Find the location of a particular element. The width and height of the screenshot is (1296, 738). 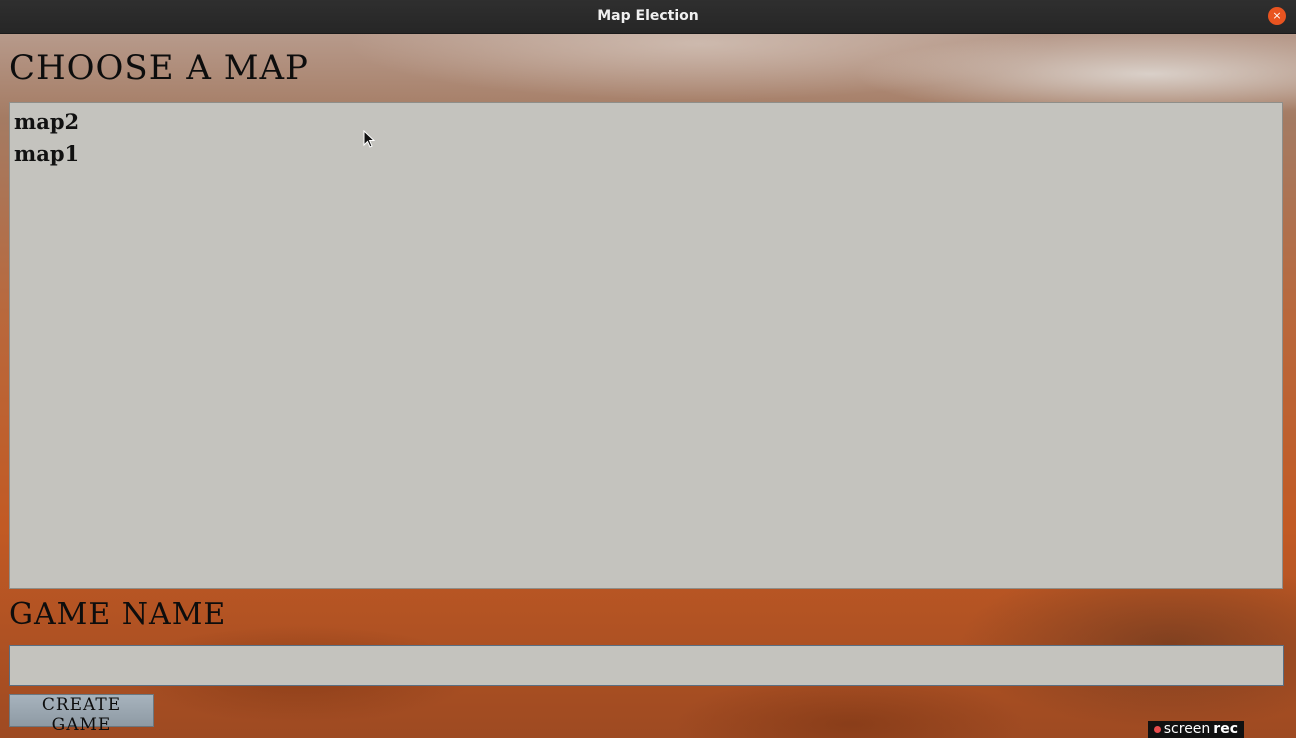

watermark-text-light: screen is located at coordinates (1187, 729).